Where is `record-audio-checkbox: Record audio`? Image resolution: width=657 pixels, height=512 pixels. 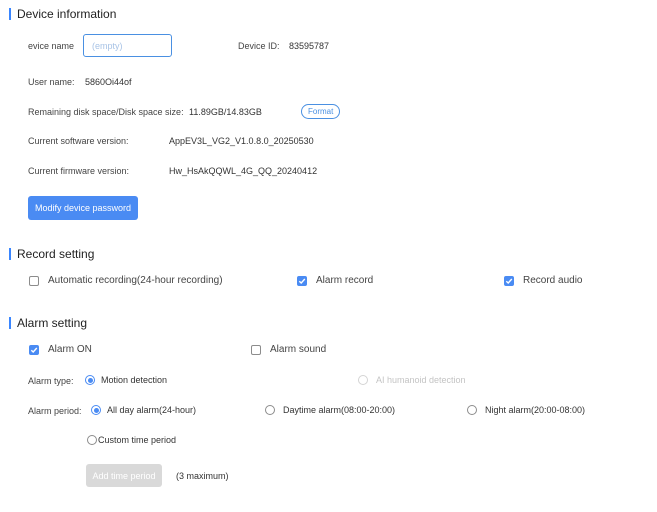
record-audio-checkbox: Record audio is located at coordinates (543, 280).